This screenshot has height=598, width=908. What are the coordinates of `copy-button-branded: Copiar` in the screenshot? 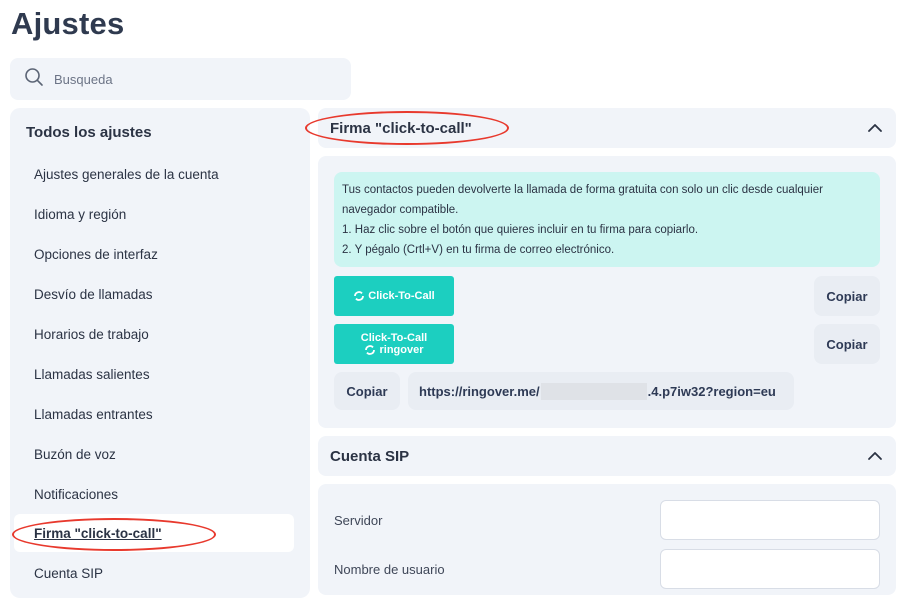 It's located at (847, 344).